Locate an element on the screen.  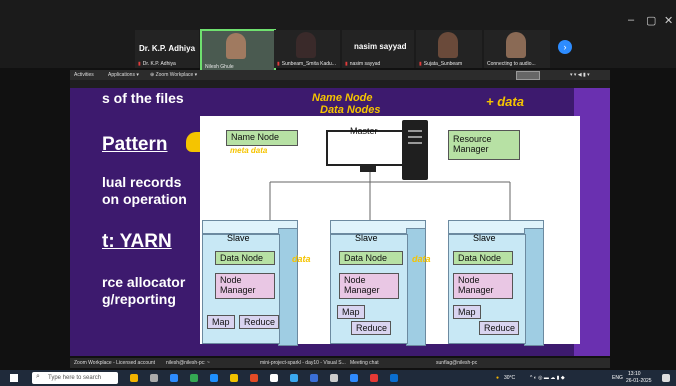
slide-text-line: on operation is located at coordinates (144, 199).